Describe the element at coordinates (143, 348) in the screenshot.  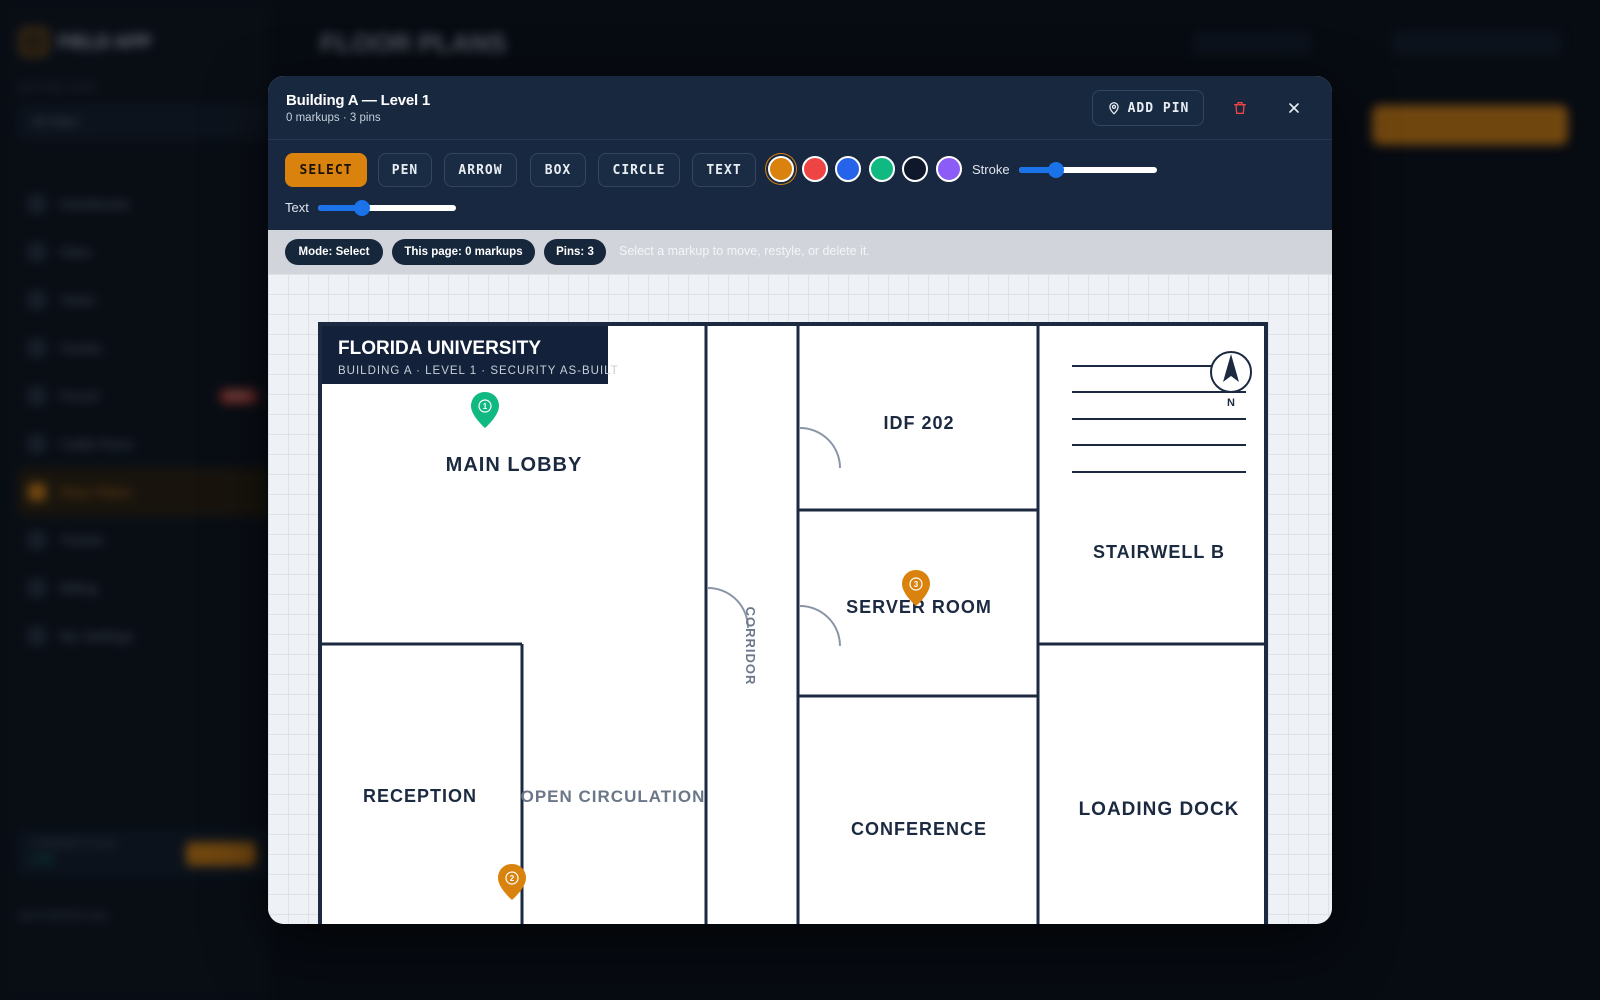
I see `bg-nav-item-assets: Assets` at that location.